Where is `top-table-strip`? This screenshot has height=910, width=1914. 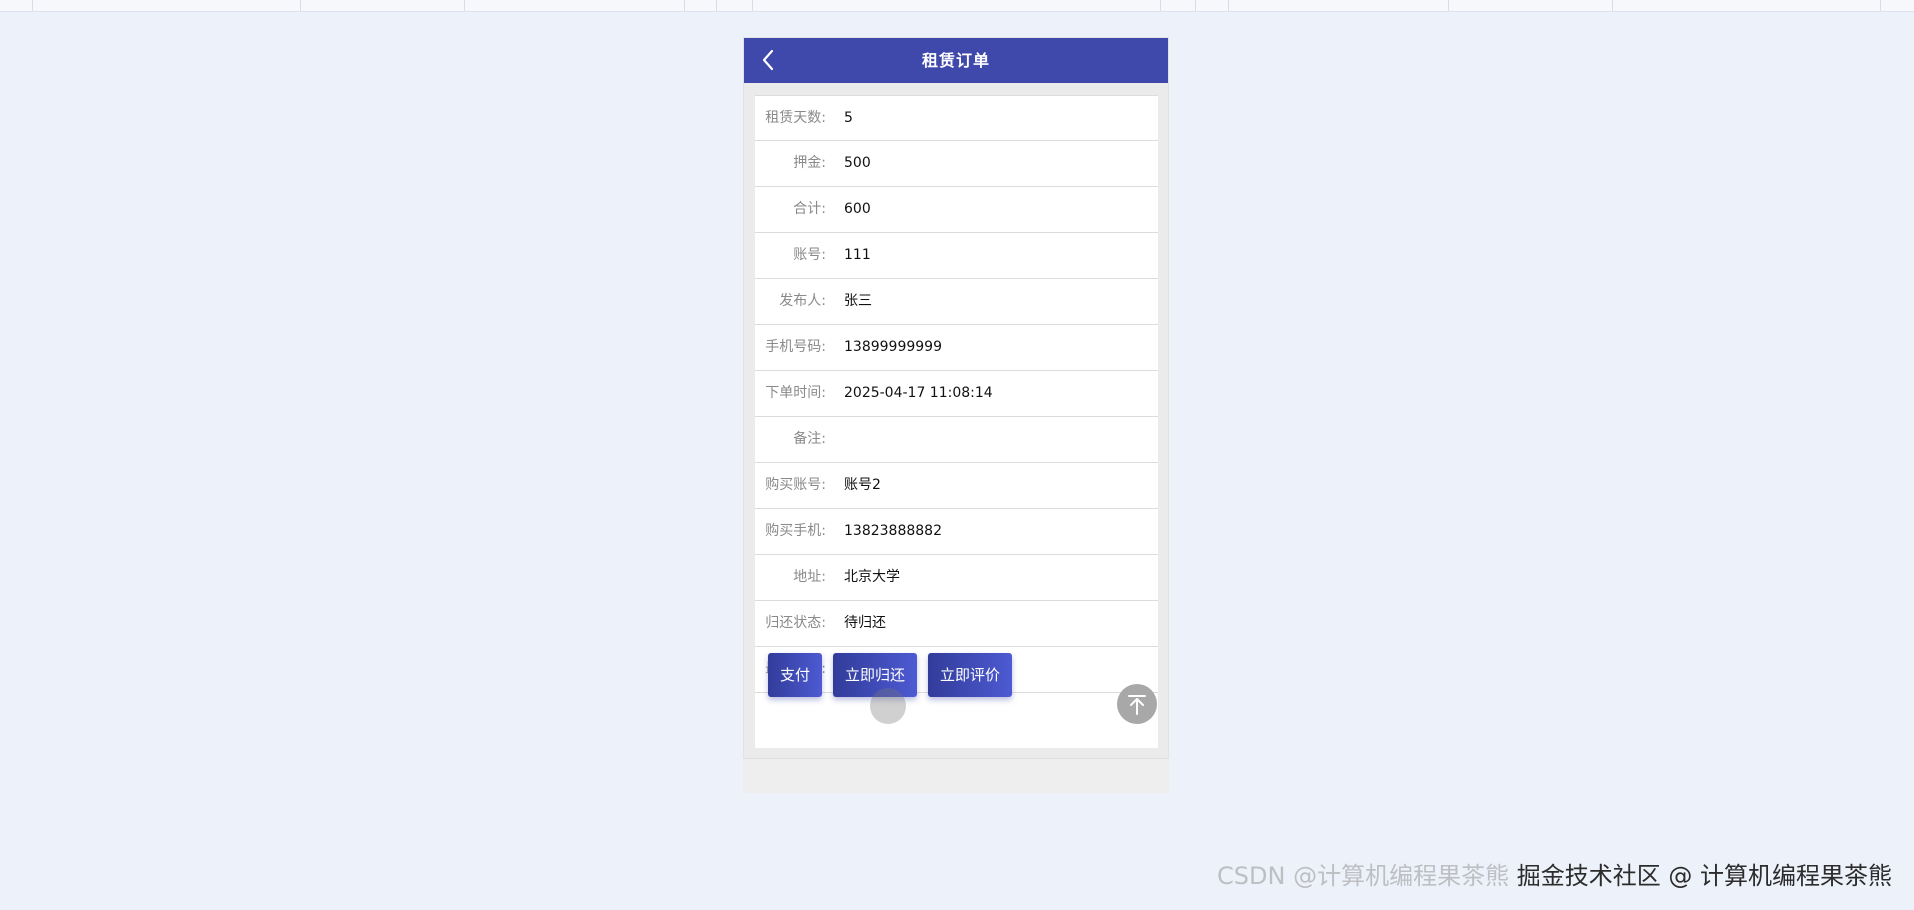
top-table-strip is located at coordinates (957, 6).